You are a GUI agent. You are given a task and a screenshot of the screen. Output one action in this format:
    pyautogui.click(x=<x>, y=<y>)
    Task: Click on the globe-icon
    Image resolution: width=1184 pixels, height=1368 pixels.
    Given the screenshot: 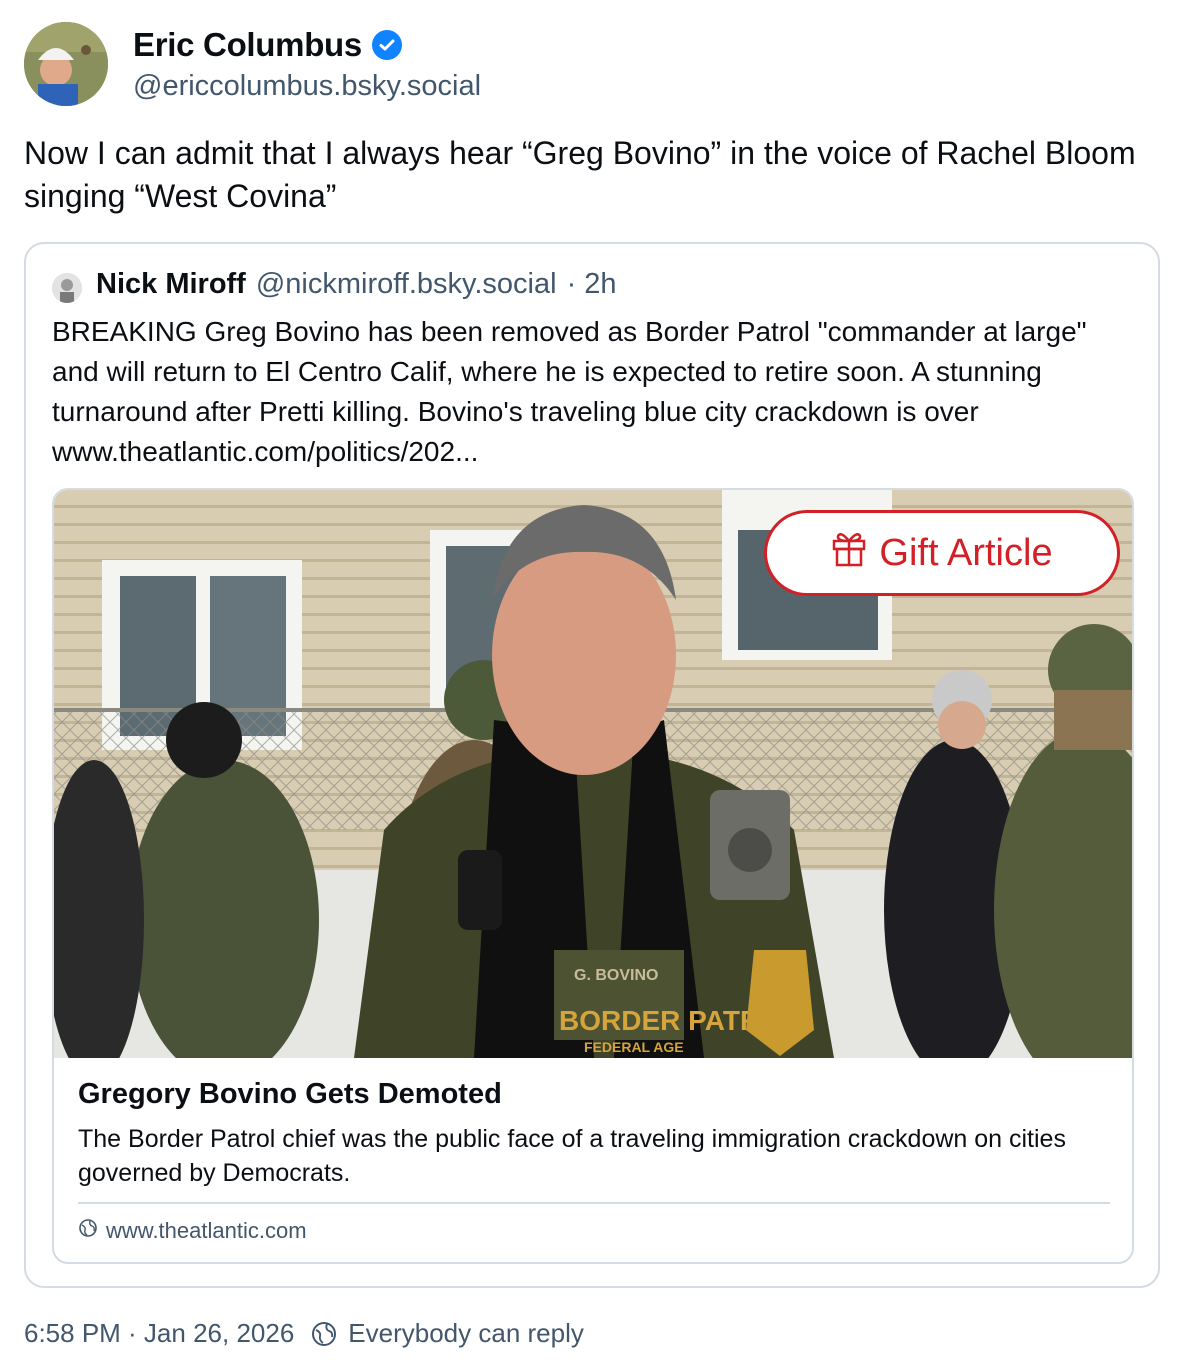 What is the action you would take?
    pyautogui.click(x=88, y=1231)
    